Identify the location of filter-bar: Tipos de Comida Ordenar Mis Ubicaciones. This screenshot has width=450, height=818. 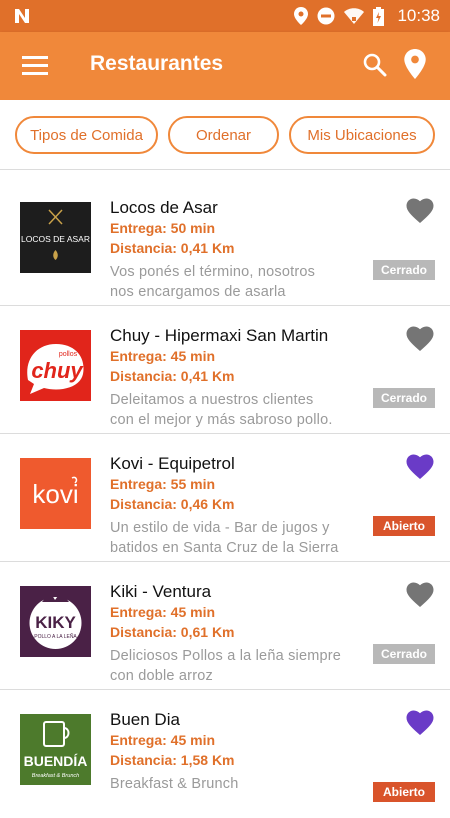
(225, 135).